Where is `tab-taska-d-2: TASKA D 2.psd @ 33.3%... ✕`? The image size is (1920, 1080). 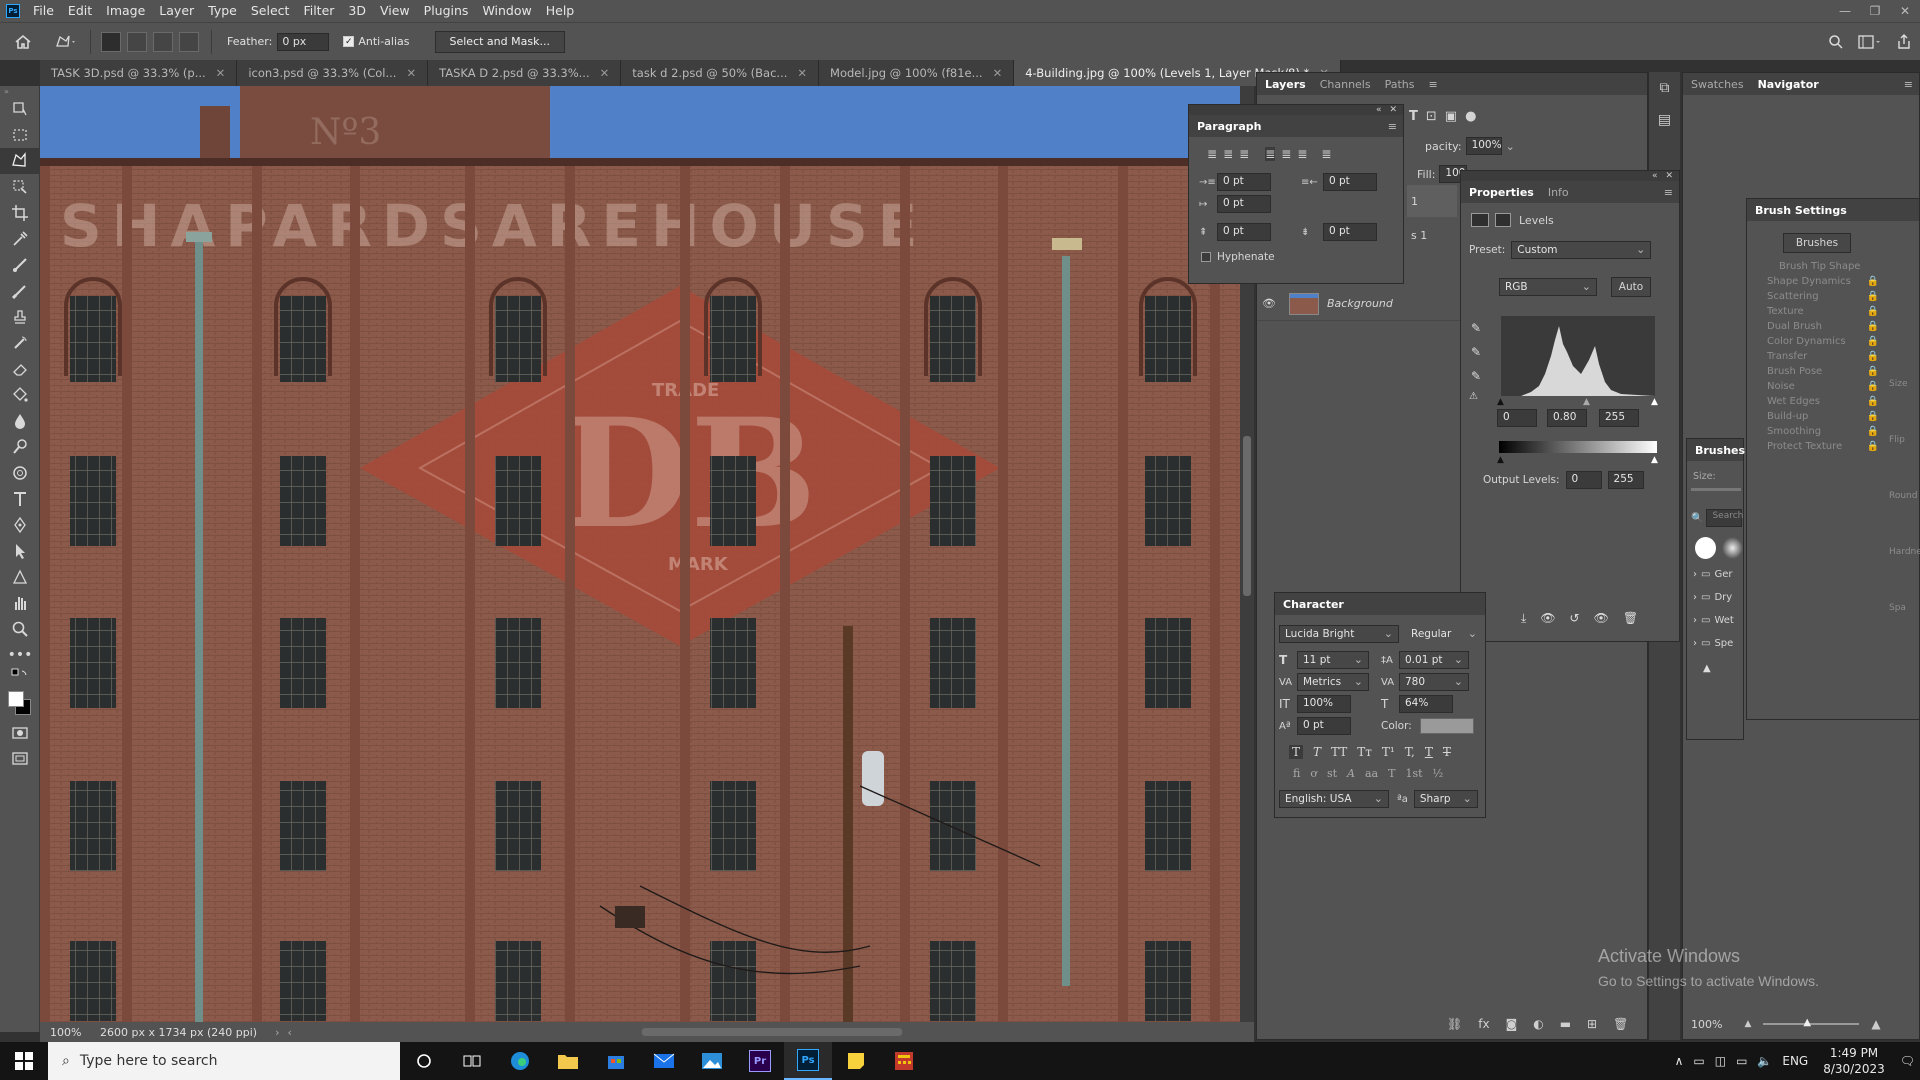 tab-taska-d-2: TASKA D 2.psd @ 33.3%... ✕ is located at coordinates (525, 73).